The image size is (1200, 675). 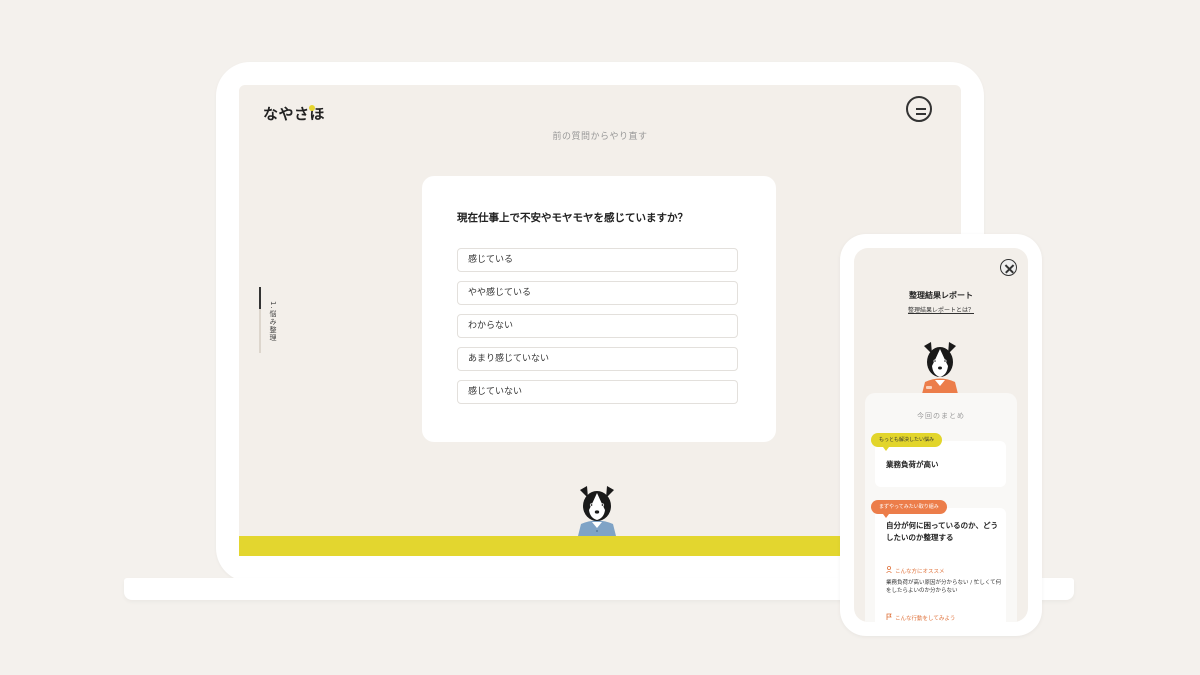 What do you see at coordinates (889, 616) in the screenshot?
I see `flag-icon` at bounding box center [889, 616].